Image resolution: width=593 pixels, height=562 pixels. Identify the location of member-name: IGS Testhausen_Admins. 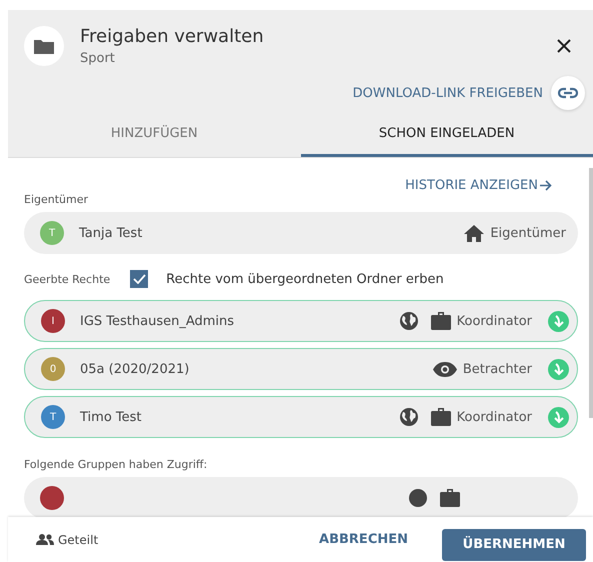
(158, 321).